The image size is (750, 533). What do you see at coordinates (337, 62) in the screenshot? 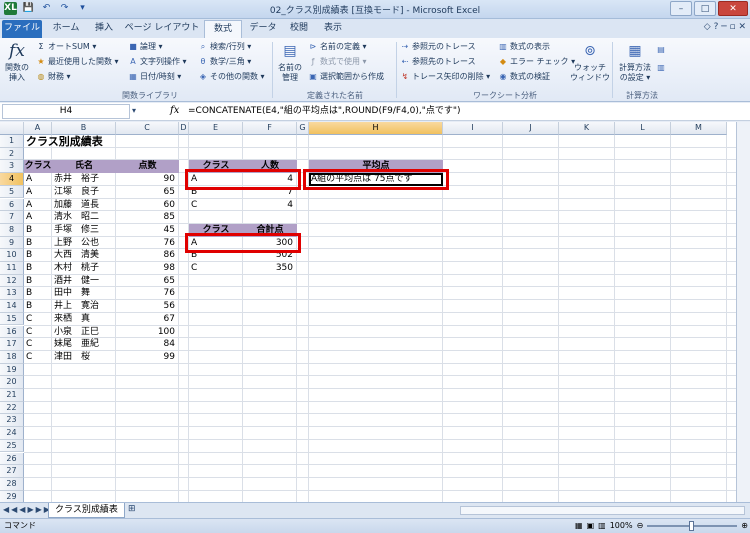
I see `use-in-formula-button: ƒ 数式で使用 ▾` at bounding box center [337, 62].